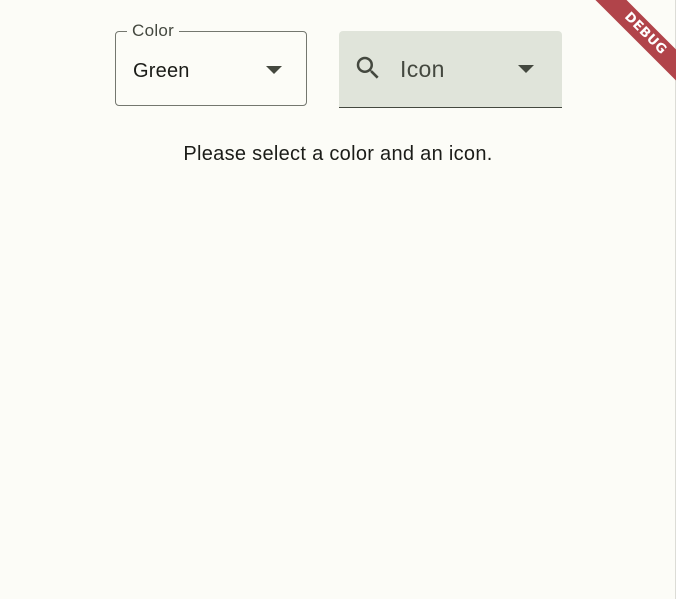  What do you see at coordinates (161, 71) in the screenshot?
I see `color-dropdown-value: Green` at bounding box center [161, 71].